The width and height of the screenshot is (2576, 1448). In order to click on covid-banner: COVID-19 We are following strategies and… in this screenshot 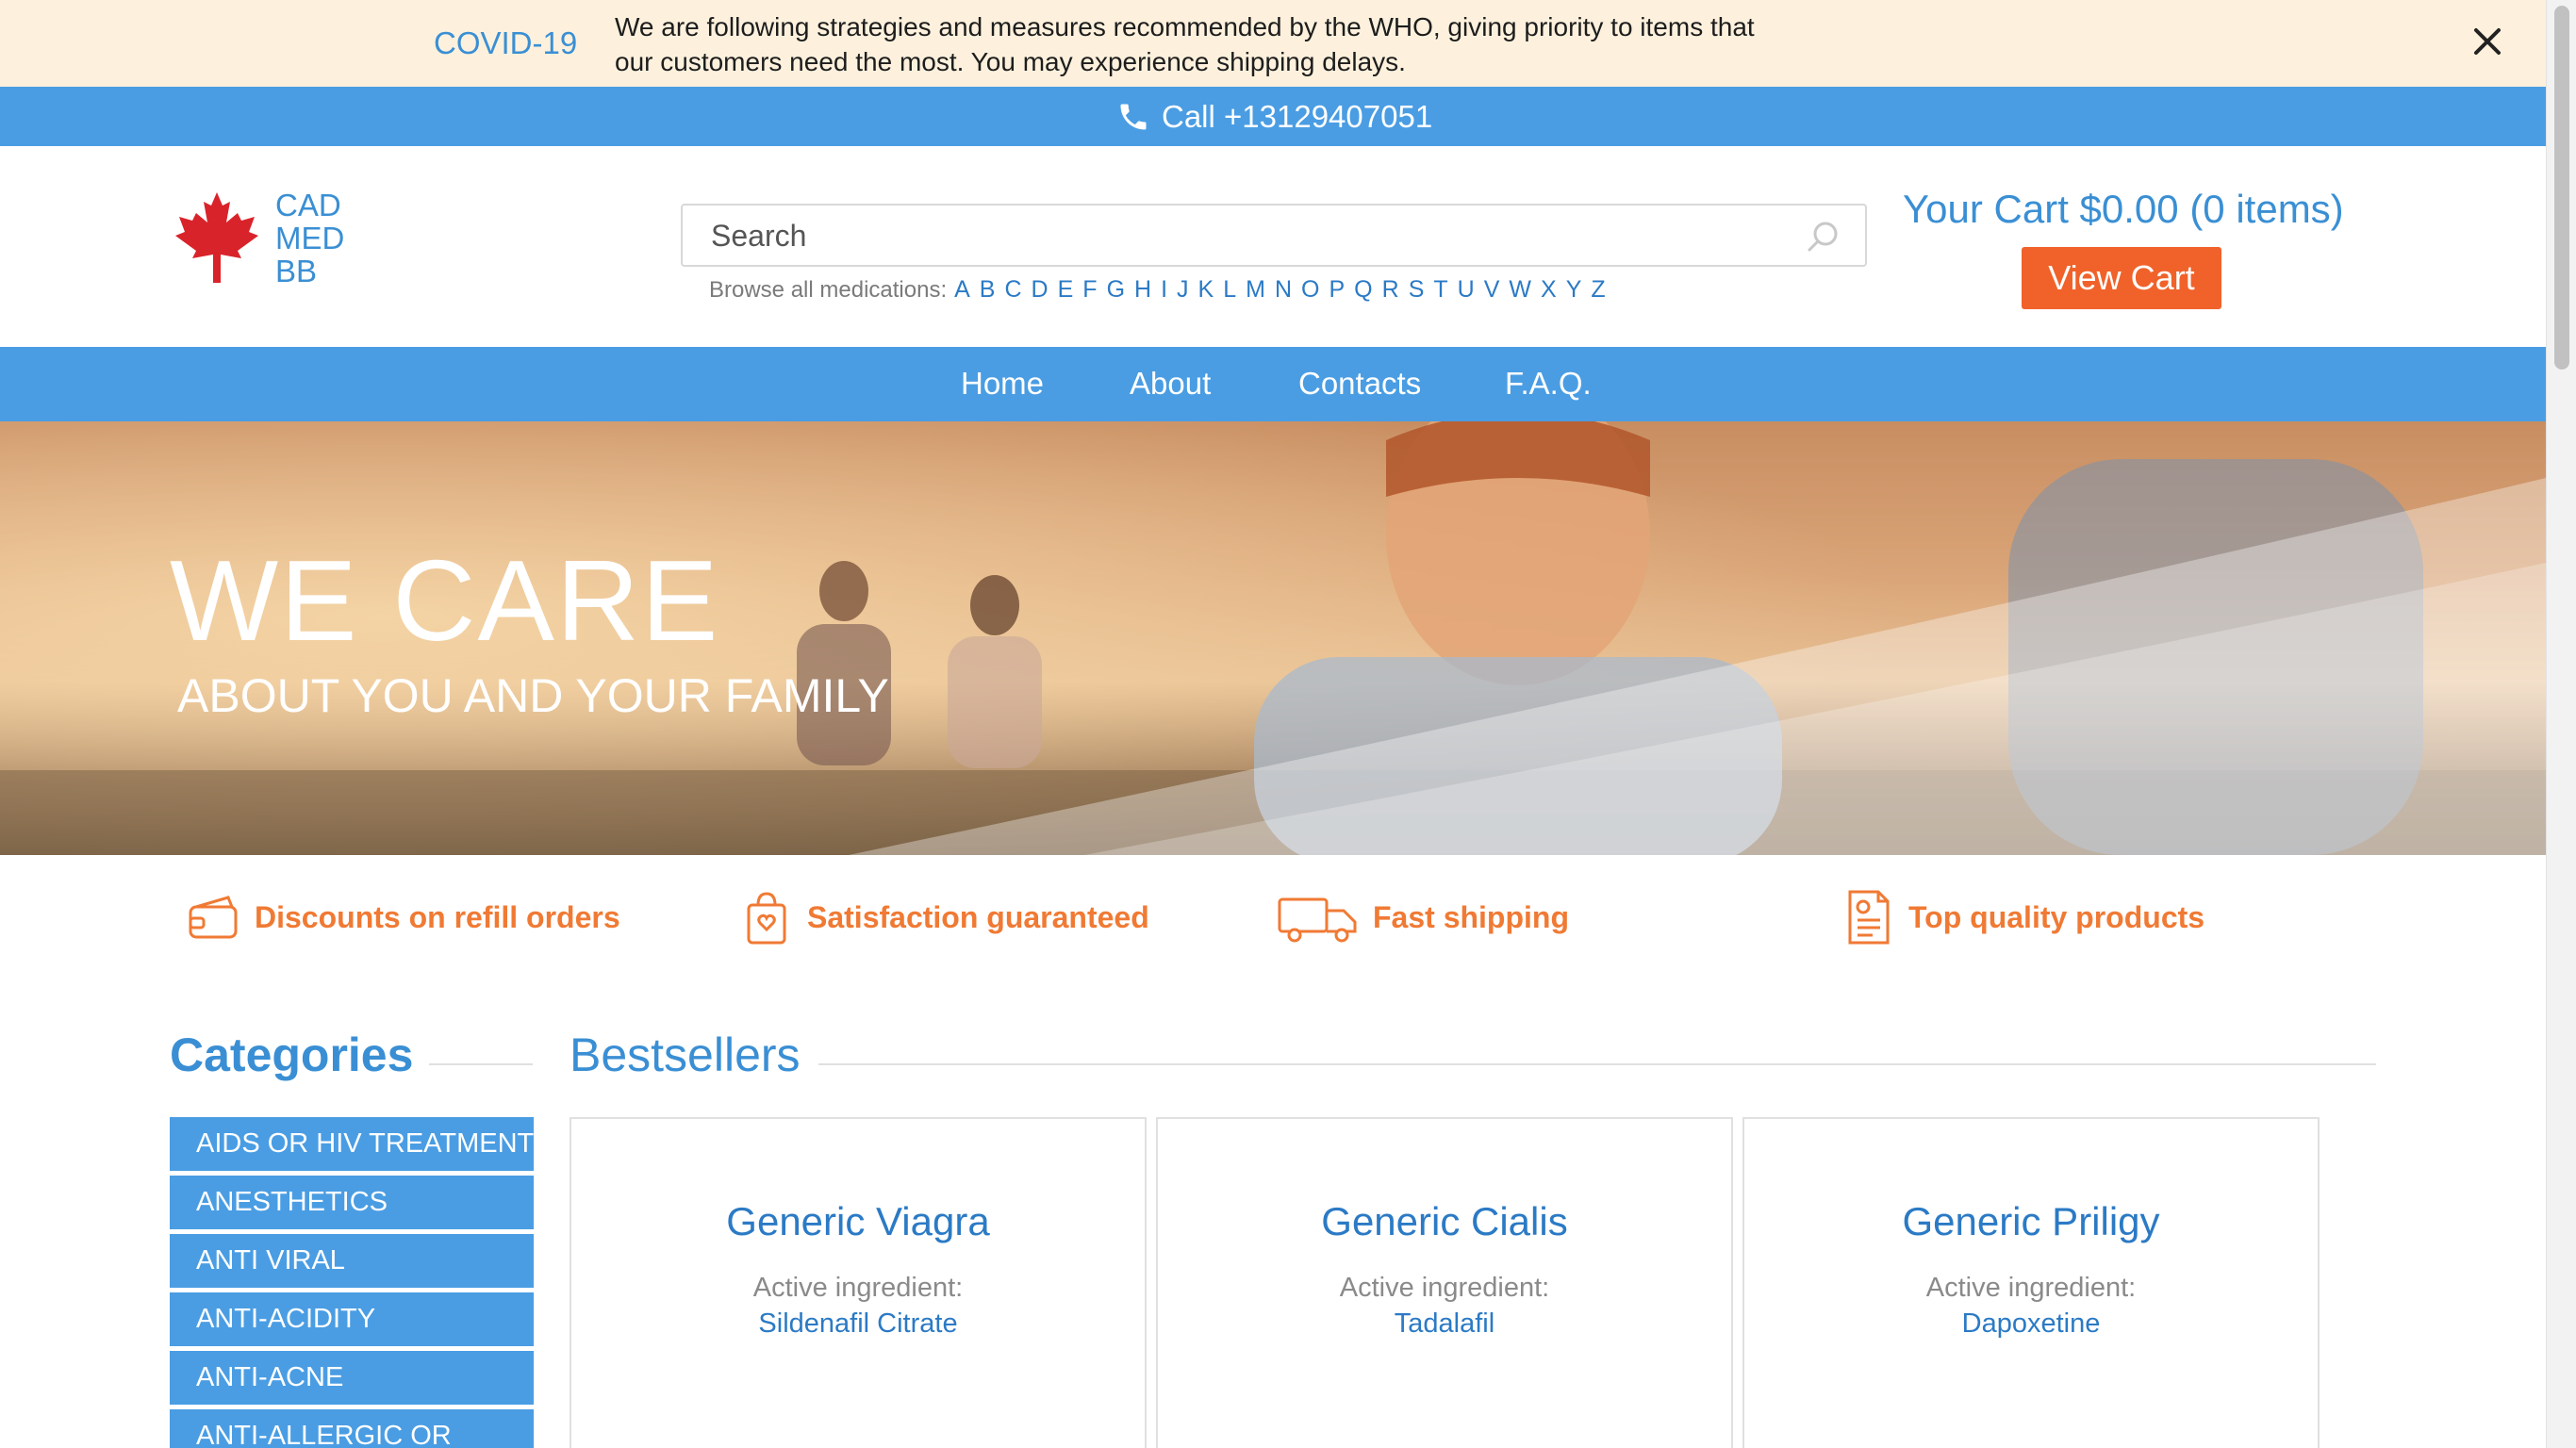, I will do `click(1273, 43)`.